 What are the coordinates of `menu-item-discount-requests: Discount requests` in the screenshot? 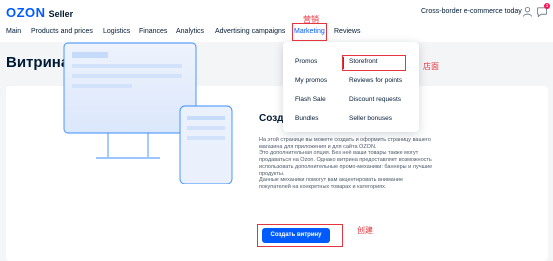 It's located at (375, 99).